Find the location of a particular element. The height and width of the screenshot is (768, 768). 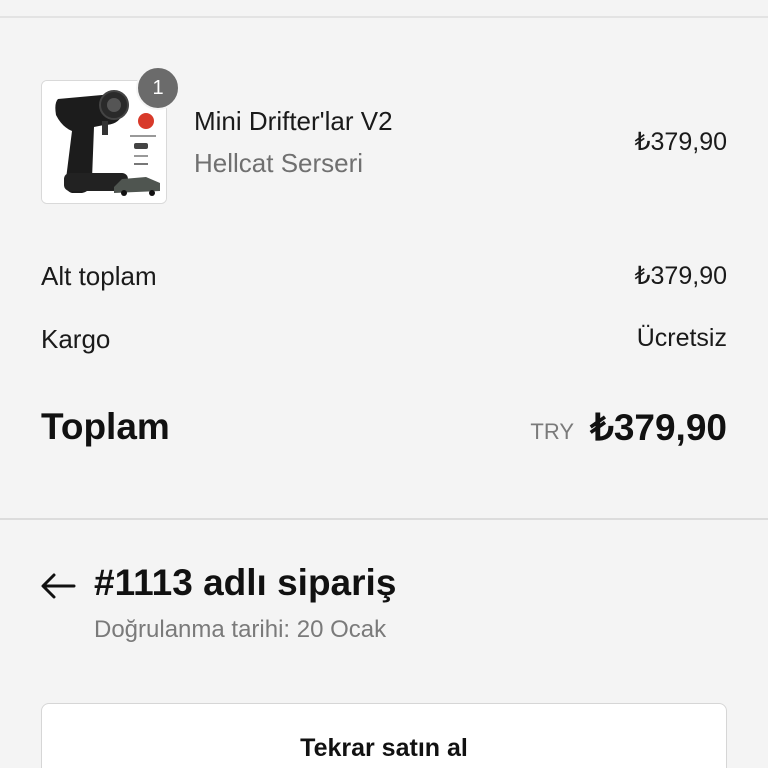

back-button is located at coordinates (58, 586).